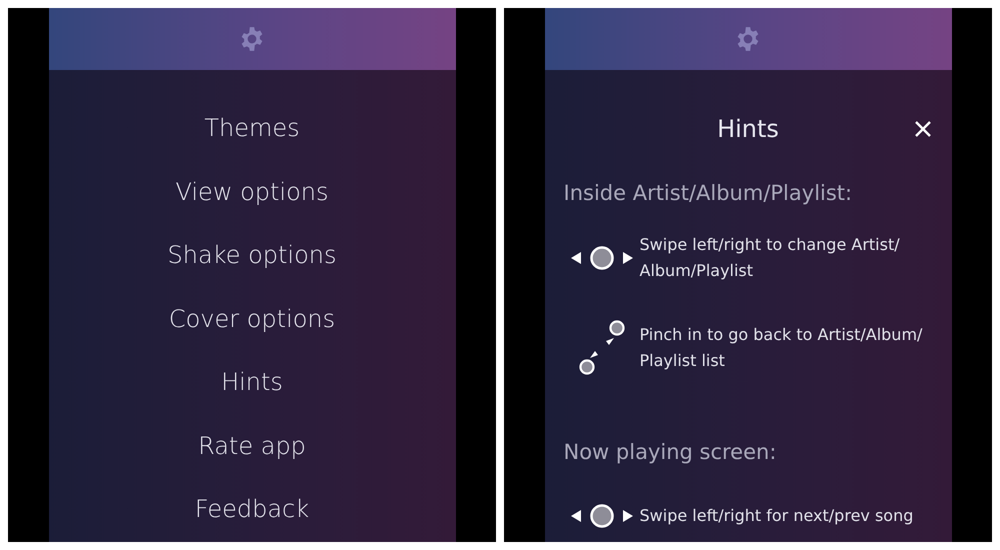  Describe the element at coordinates (252, 256) in the screenshot. I see `menu-item: Shake options` at that location.